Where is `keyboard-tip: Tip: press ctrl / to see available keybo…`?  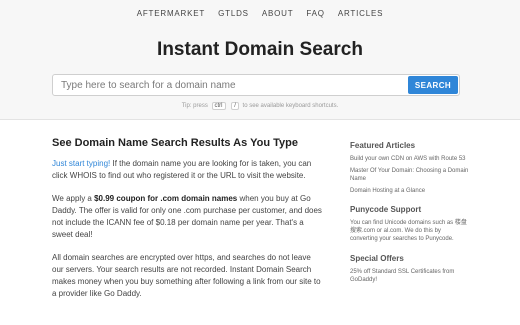
keyboard-tip: Tip: press ctrl / to see available keybo… is located at coordinates (260, 106).